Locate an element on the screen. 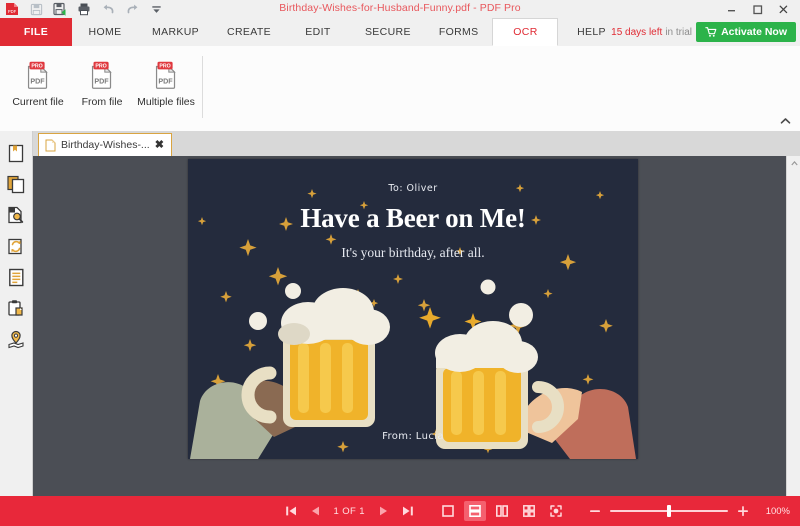 The height and width of the screenshot is (526, 800). card-subtitle: It's your birthday, after all. is located at coordinates (413, 252).